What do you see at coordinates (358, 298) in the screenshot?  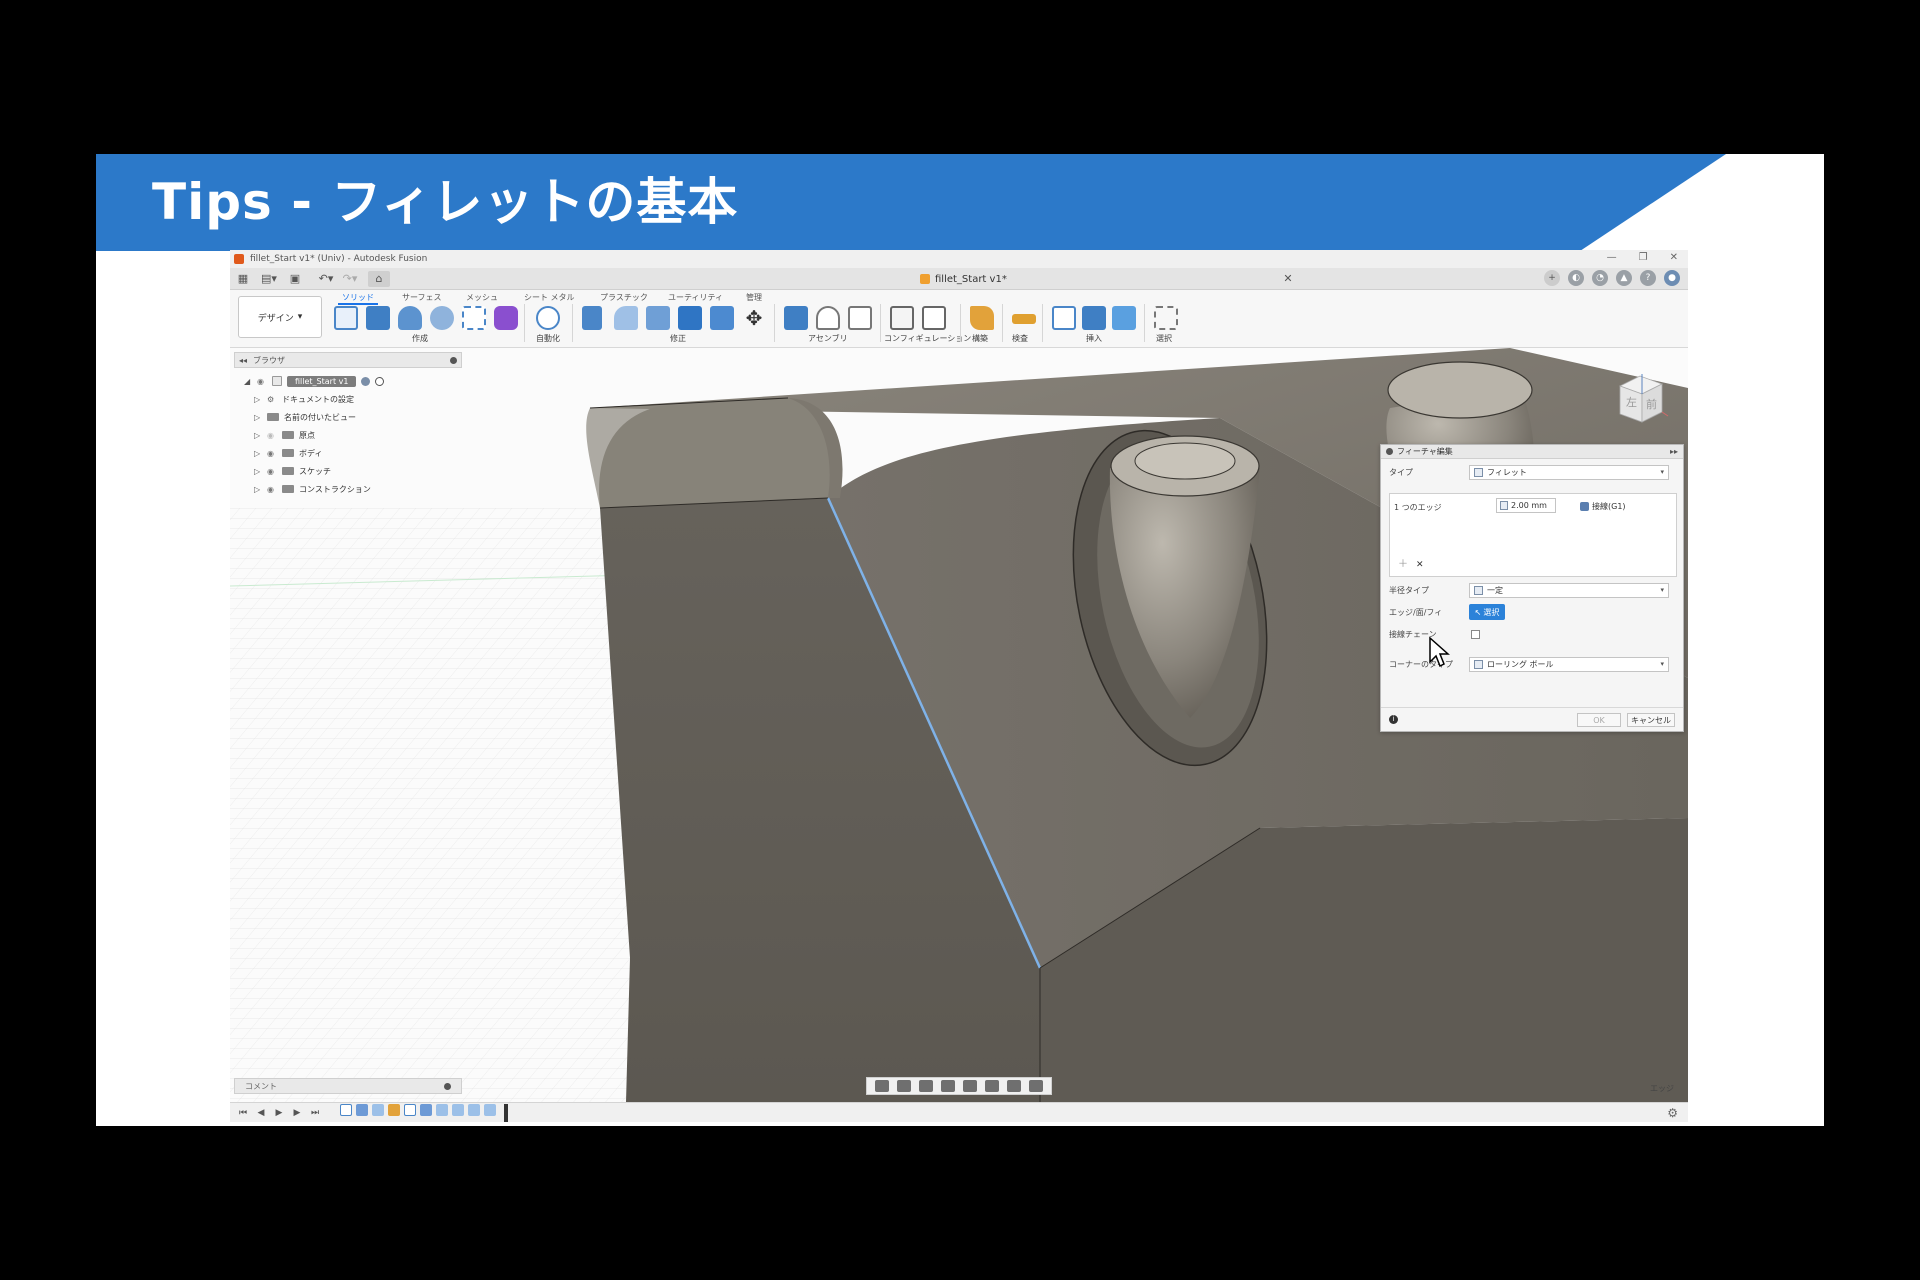 I see `tab-solid: ソリッド` at bounding box center [358, 298].